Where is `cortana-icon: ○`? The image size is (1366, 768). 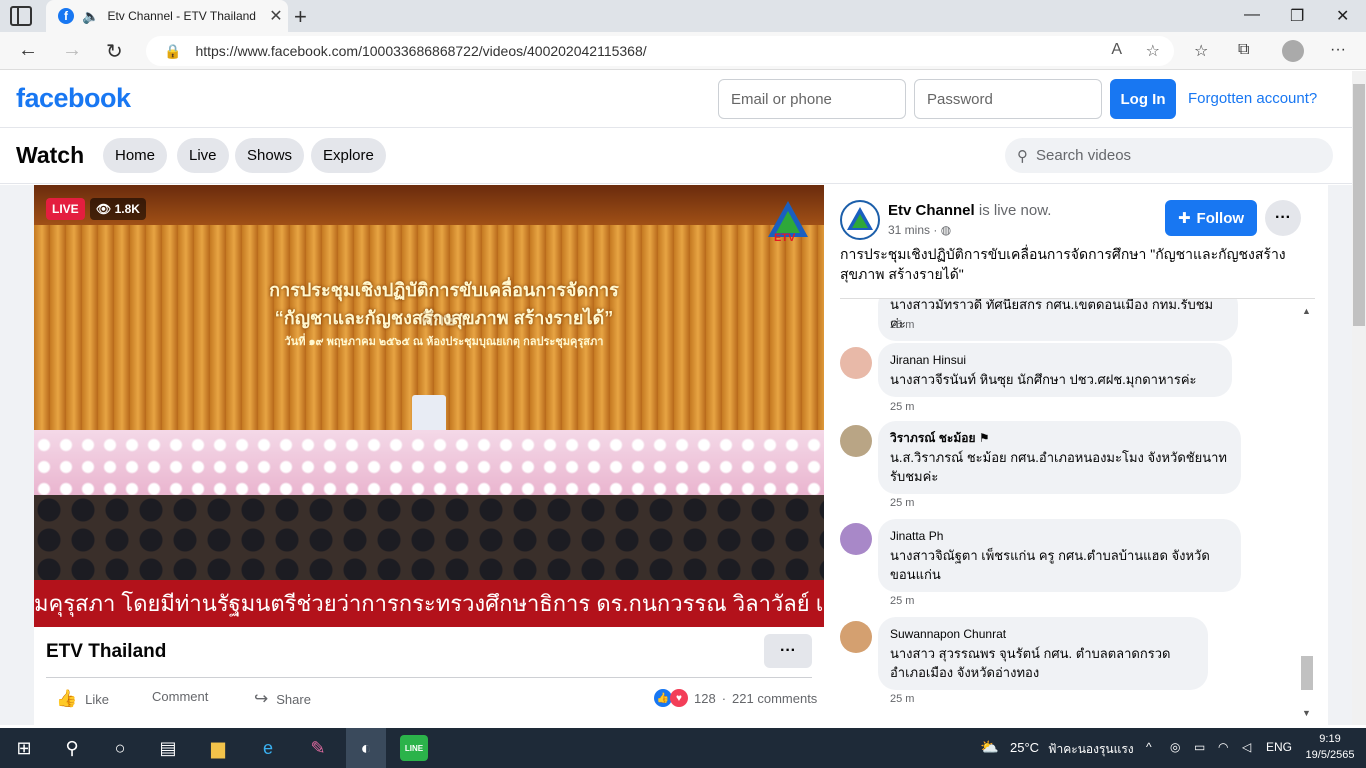
cortana-icon: ○ is located at coordinates (120, 748).